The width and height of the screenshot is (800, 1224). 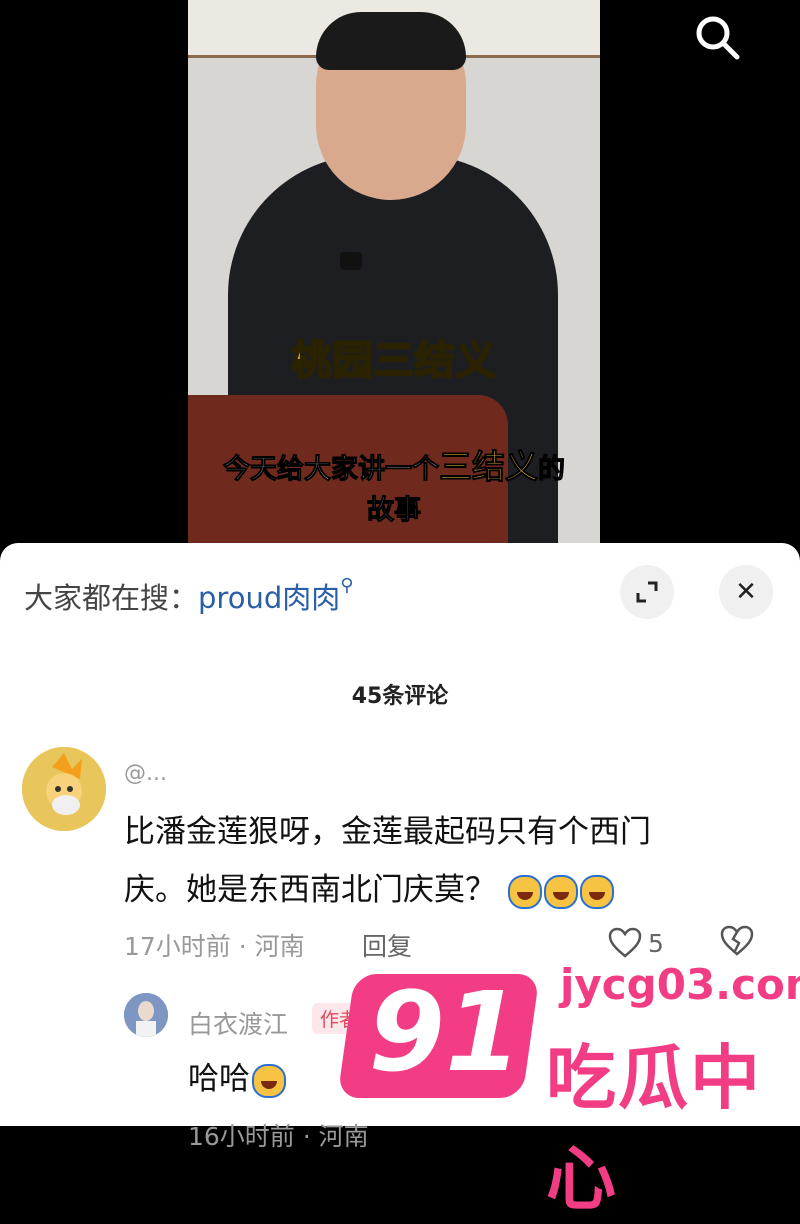 I want to click on reply-meta: 16小时前 · 河南, so click(x=278, y=1136).